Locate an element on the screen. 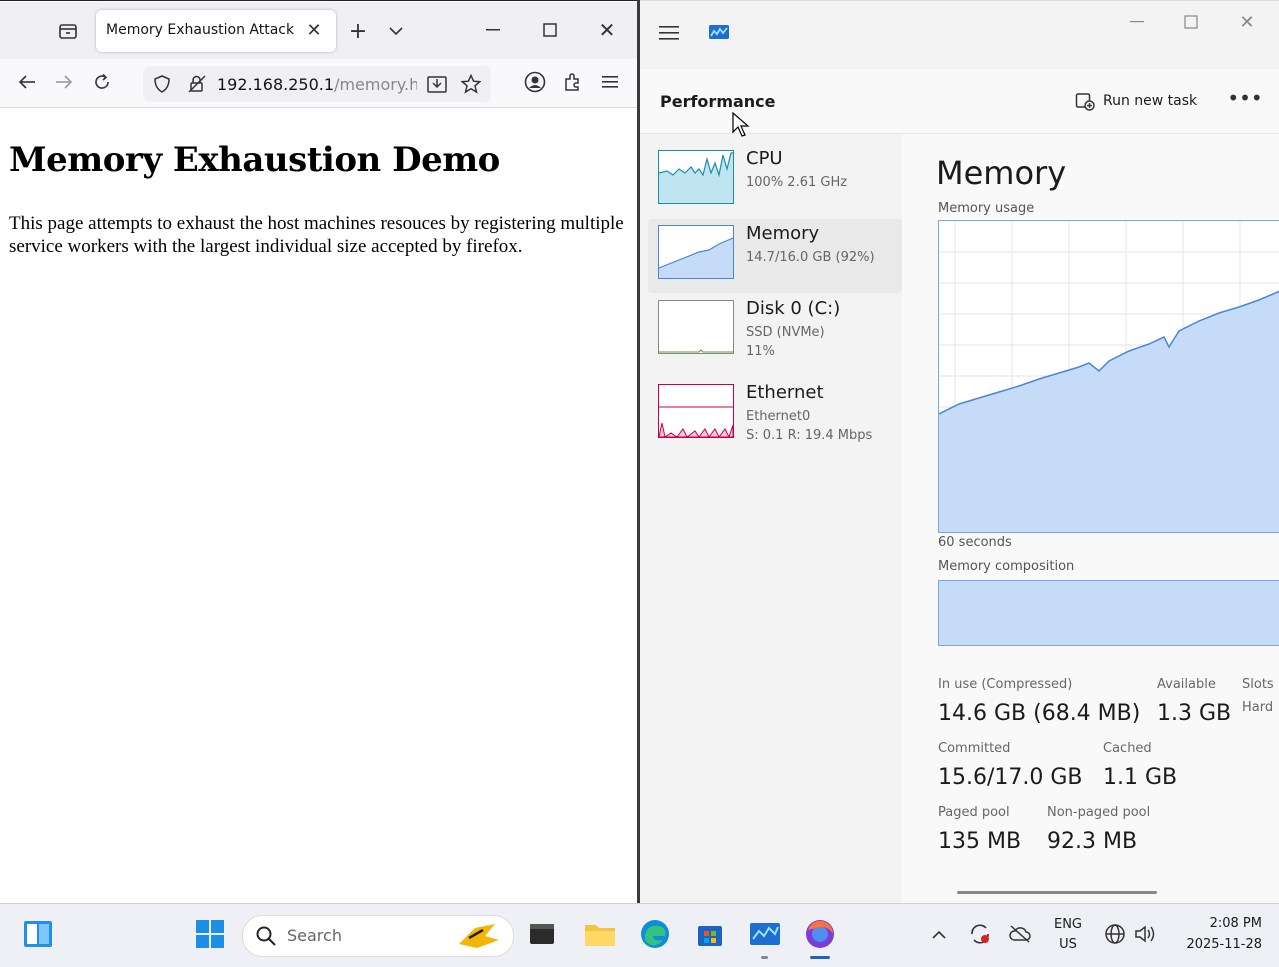  search-icon is located at coordinates (266, 938).